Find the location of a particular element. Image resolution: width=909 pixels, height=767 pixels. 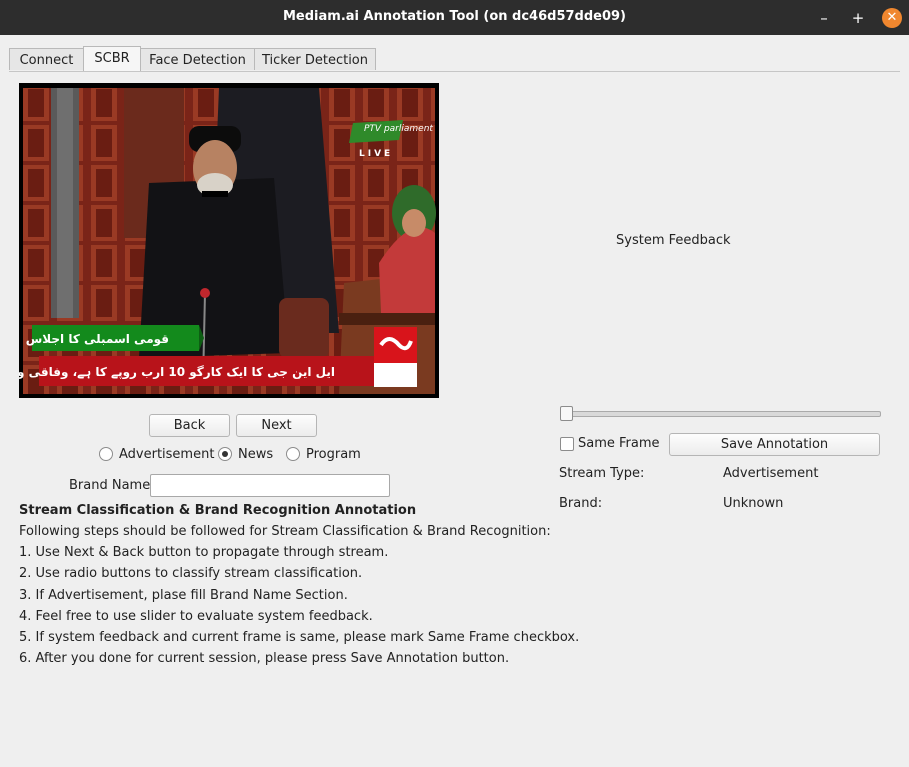

radio-news is located at coordinates (225, 454).